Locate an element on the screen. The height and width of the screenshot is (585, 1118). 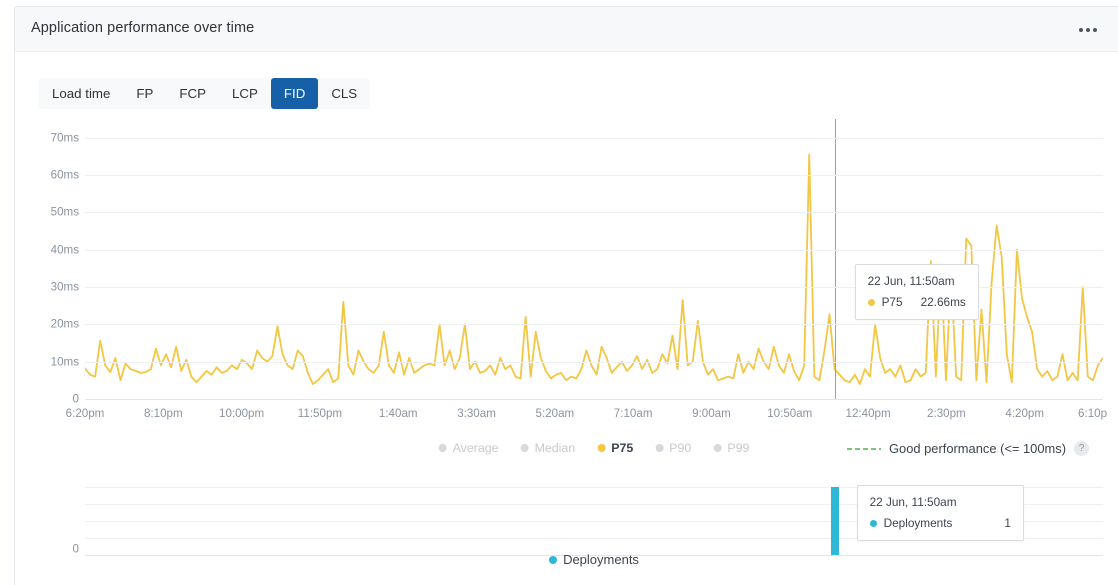
x-tick-label: 4:20pm is located at coordinates (1025, 413).